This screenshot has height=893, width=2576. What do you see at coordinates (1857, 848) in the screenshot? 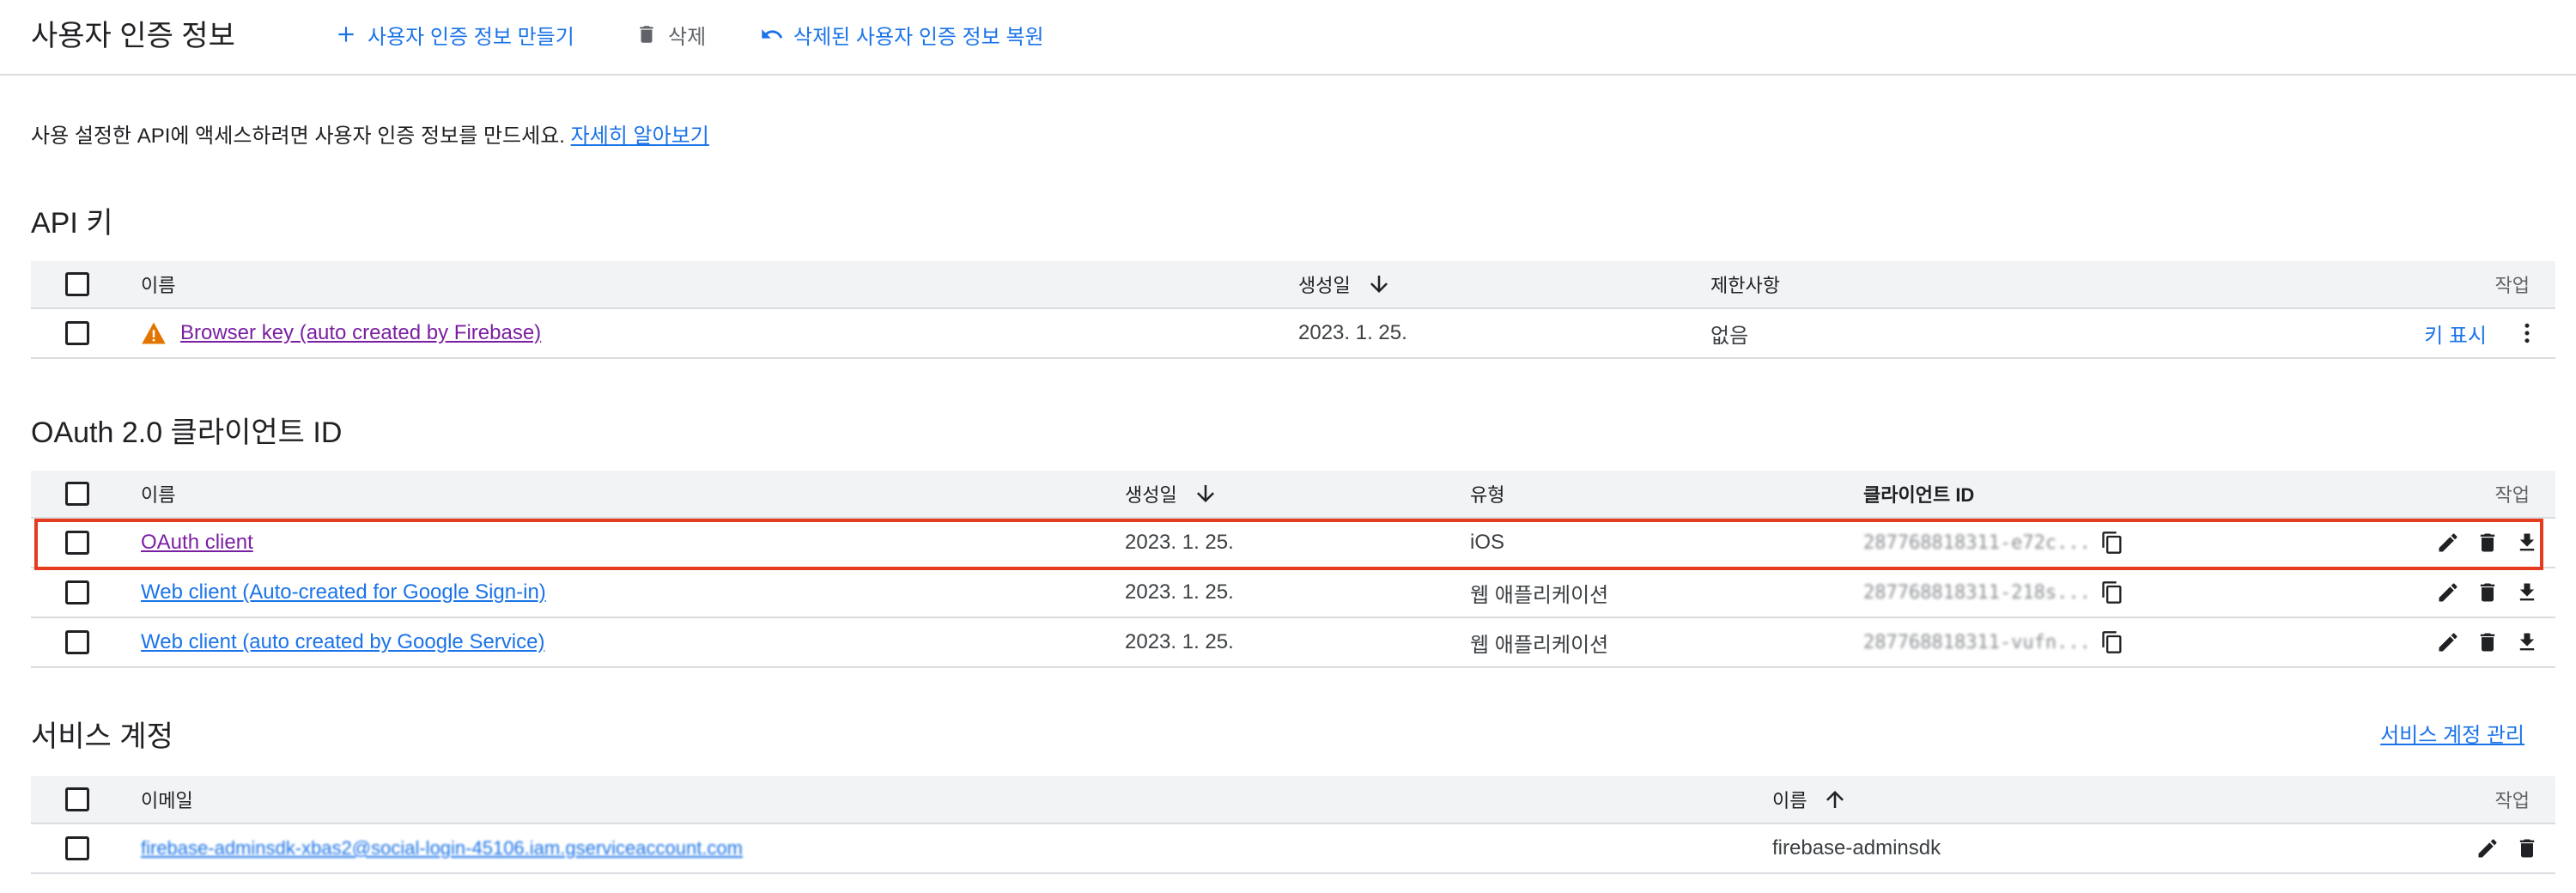
I see `service-account-name: firebase-adminsdk` at bounding box center [1857, 848].